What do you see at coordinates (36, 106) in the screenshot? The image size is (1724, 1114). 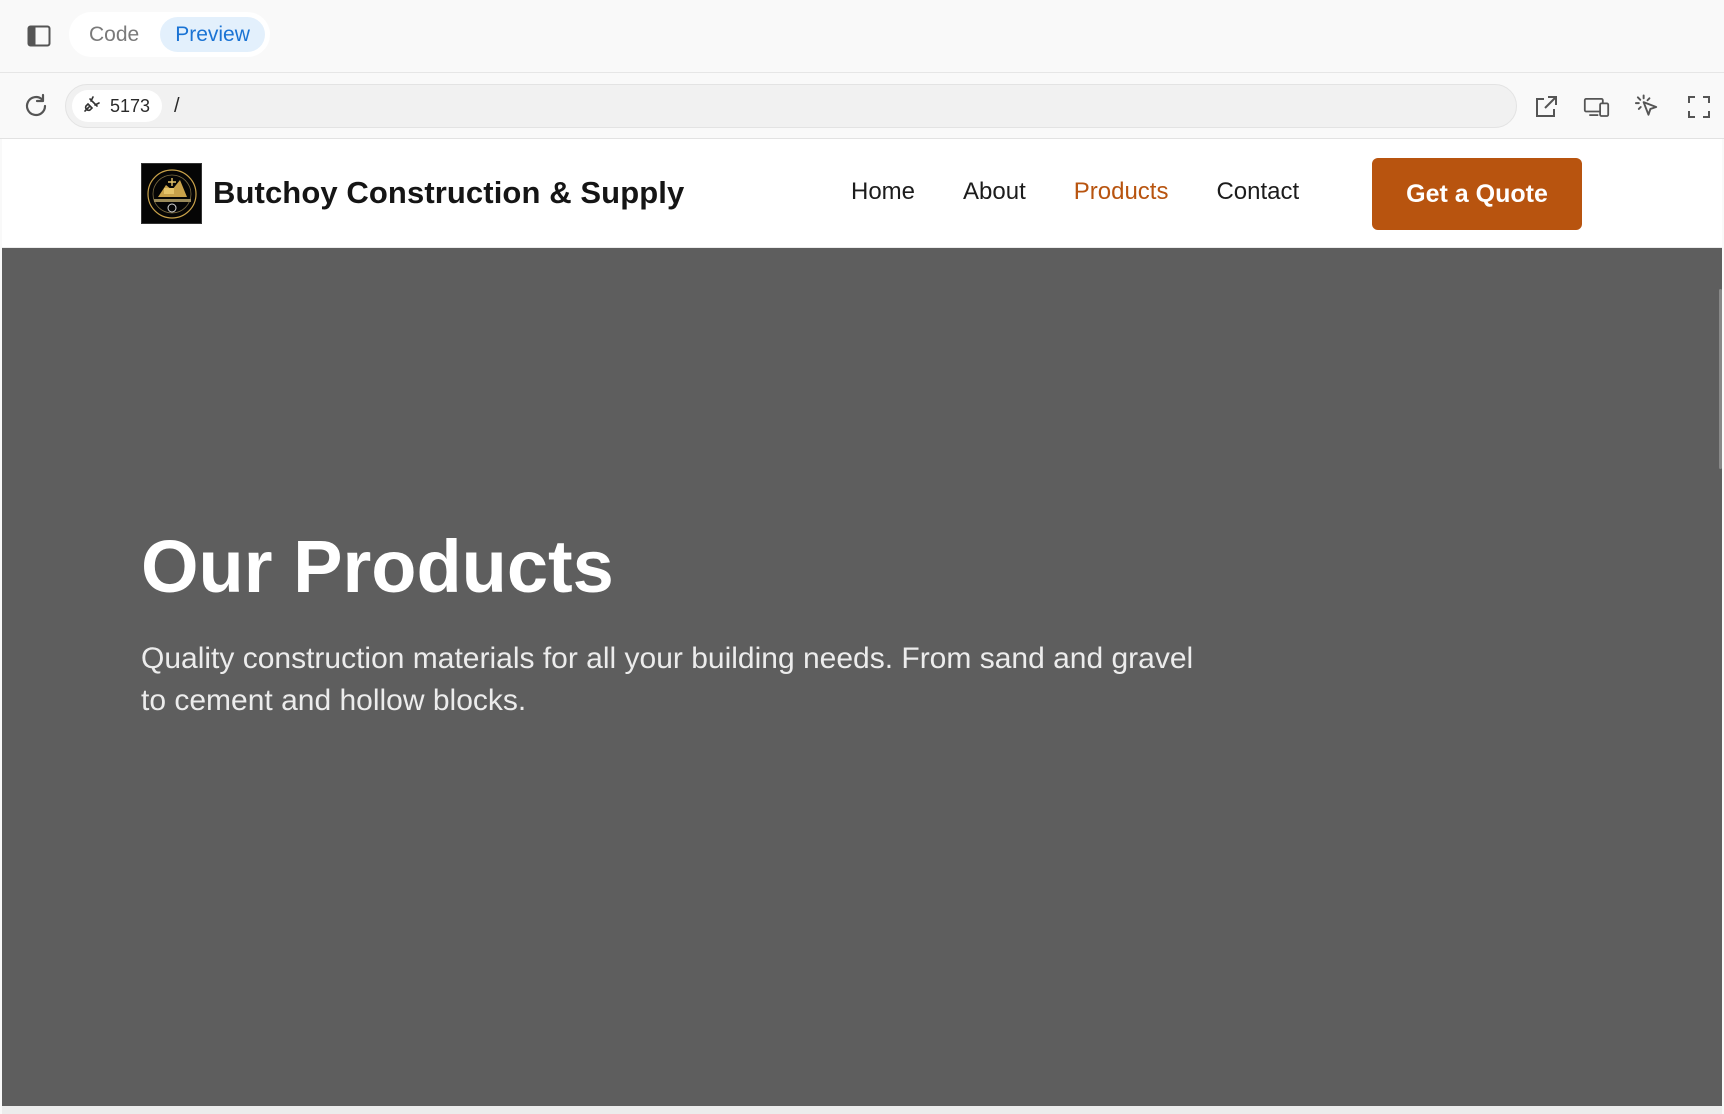 I see `reload-icon` at bounding box center [36, 106].